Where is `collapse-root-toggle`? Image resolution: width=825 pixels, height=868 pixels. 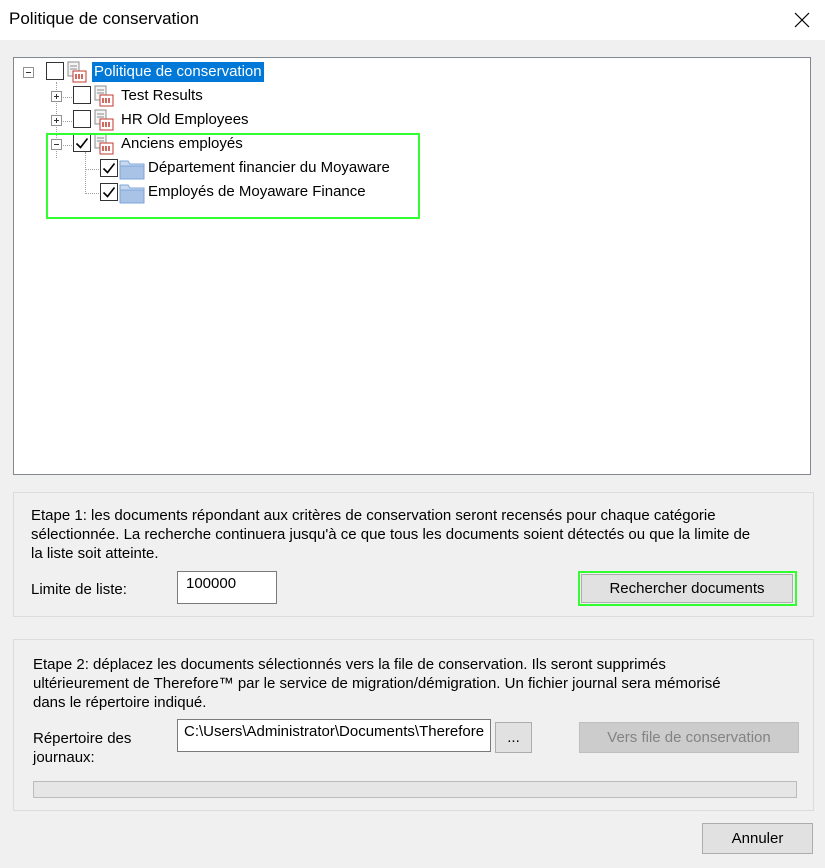 collapse-root-toggle is located at coordinates (28, 72).